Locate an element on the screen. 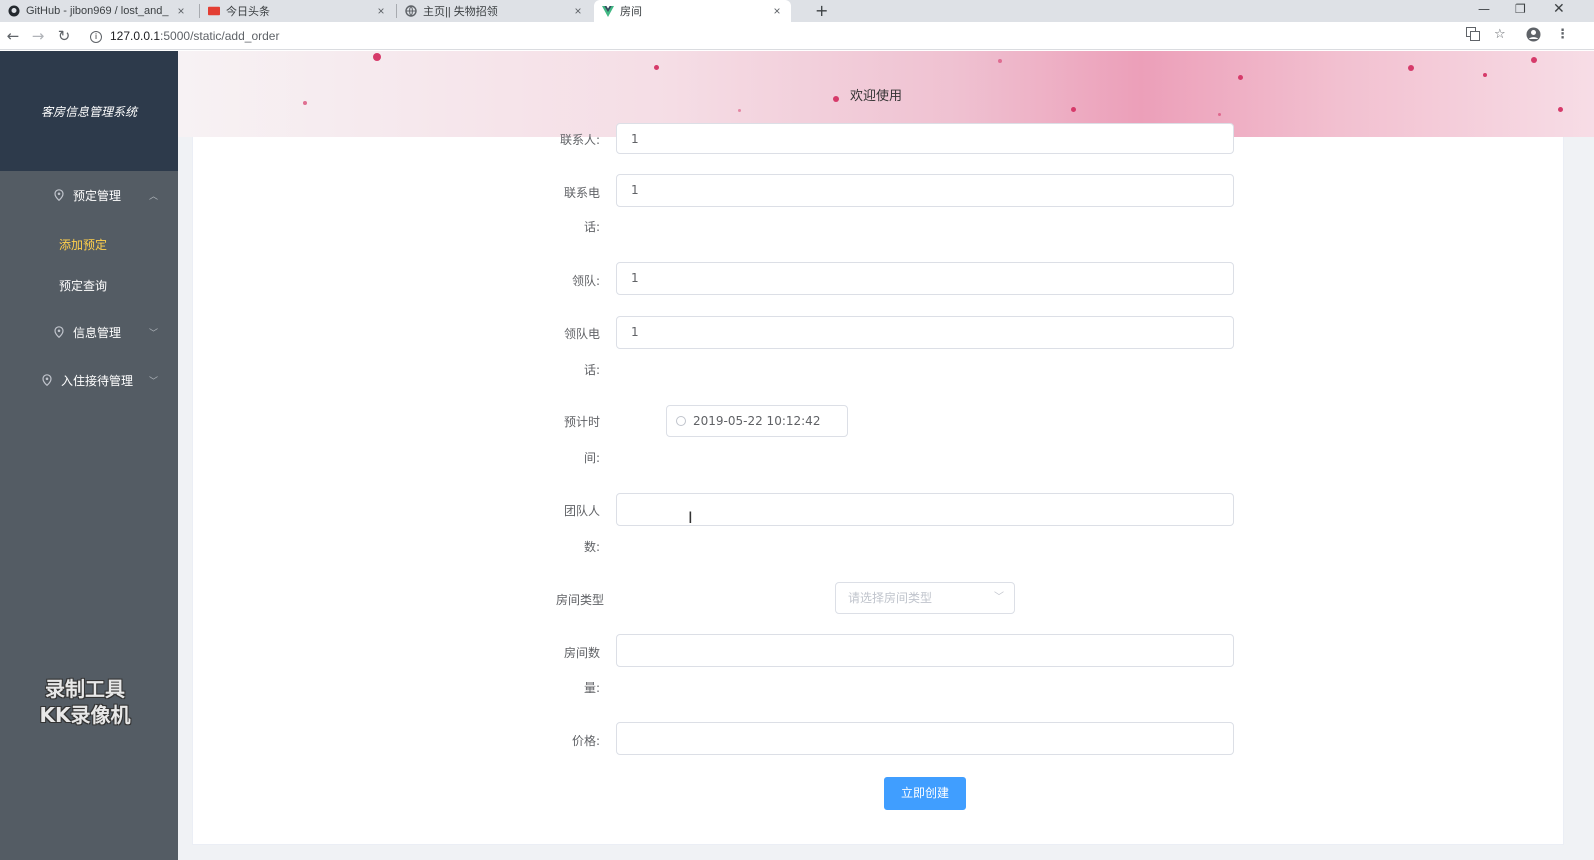 Image resolution: width=1594 pixels, height=860 pixels. sidebar-item-info: 信息管理 ﹀ is located at coordinates (89, 332).